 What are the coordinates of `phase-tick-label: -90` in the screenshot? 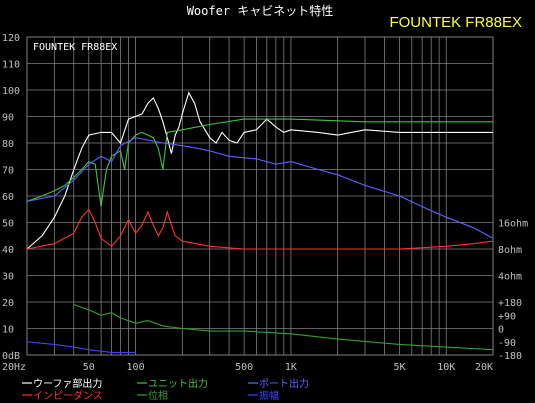 It's located at (507, 343).